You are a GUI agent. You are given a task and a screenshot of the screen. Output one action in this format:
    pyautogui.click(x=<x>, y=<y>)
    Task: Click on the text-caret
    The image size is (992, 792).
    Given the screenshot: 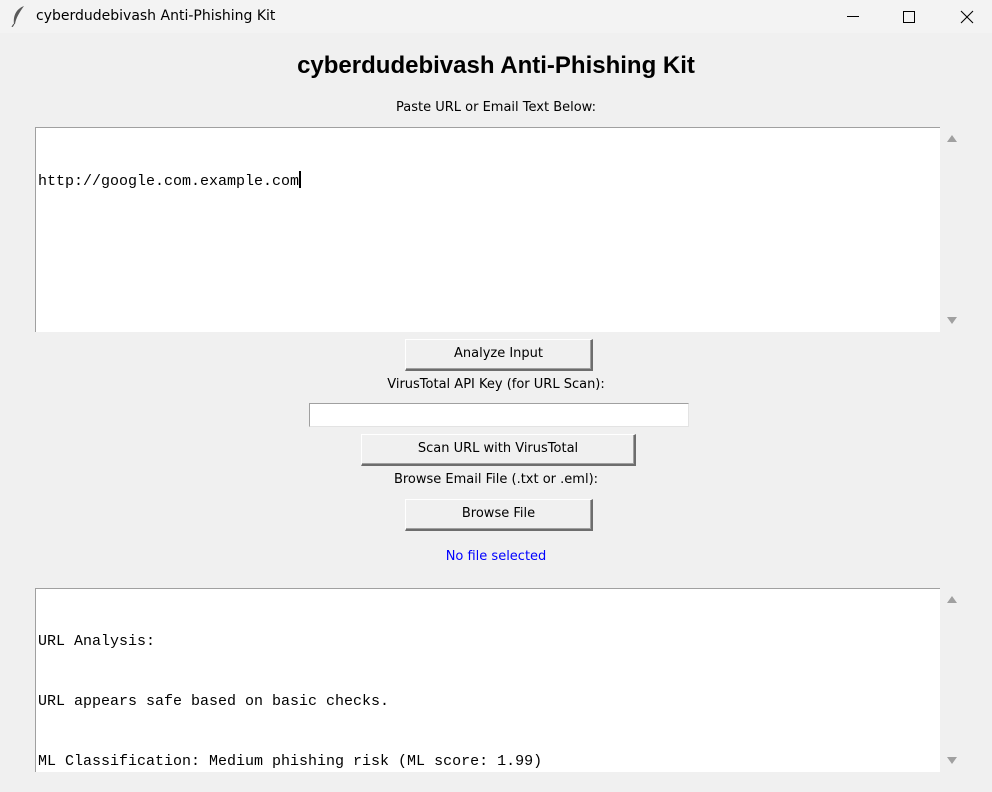 What is the action you would take?
    pyautogui.click(x=300, y=179)
    